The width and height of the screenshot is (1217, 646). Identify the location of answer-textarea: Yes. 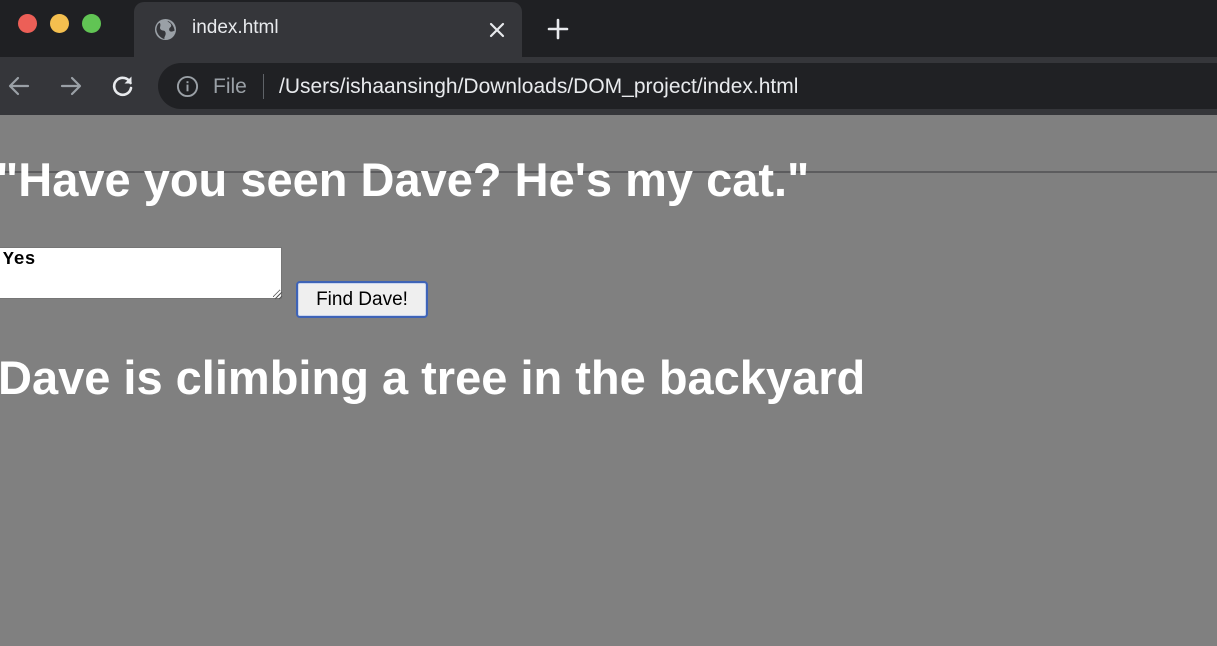
(141, 273).